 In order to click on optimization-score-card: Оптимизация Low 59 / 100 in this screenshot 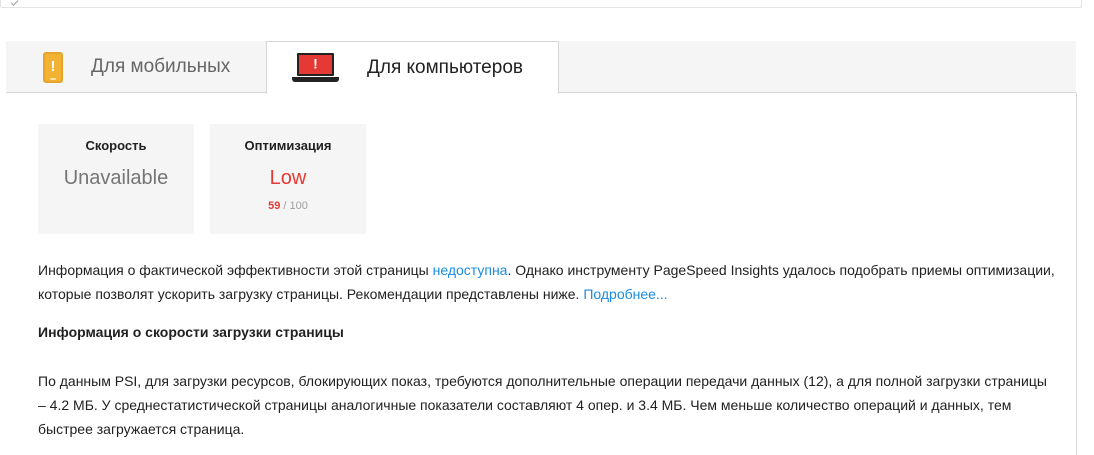, I will do `click(288, 179)`.